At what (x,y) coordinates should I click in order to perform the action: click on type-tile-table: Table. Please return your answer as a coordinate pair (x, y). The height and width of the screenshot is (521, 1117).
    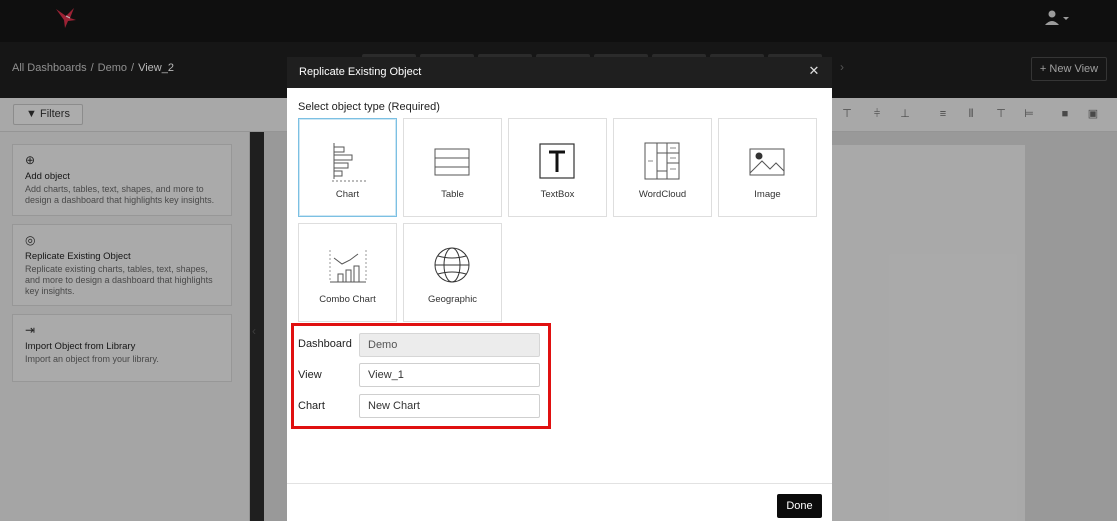
    Looking at the image, I should click on (452, 167).